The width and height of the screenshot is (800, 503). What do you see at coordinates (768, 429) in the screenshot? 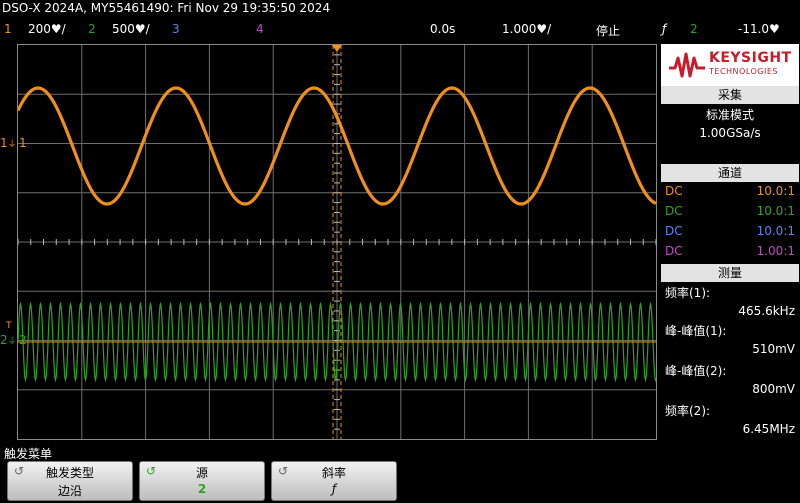
I see `meas-freq2-value: 6.45MHz` at bounding box center [768, 429].